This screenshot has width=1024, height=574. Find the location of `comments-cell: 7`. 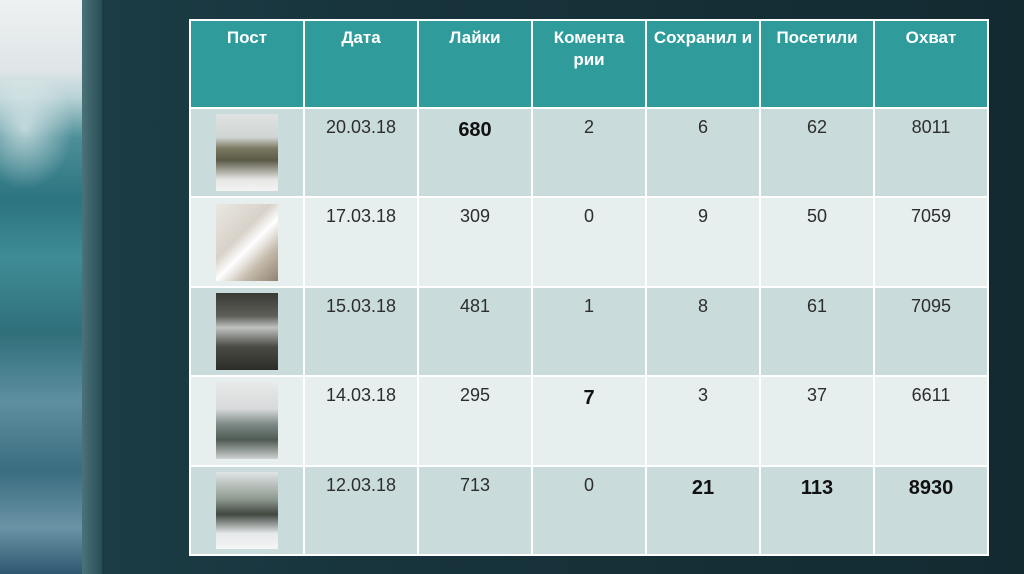

comments-cell: 7 is located at coordinates (589, 421).